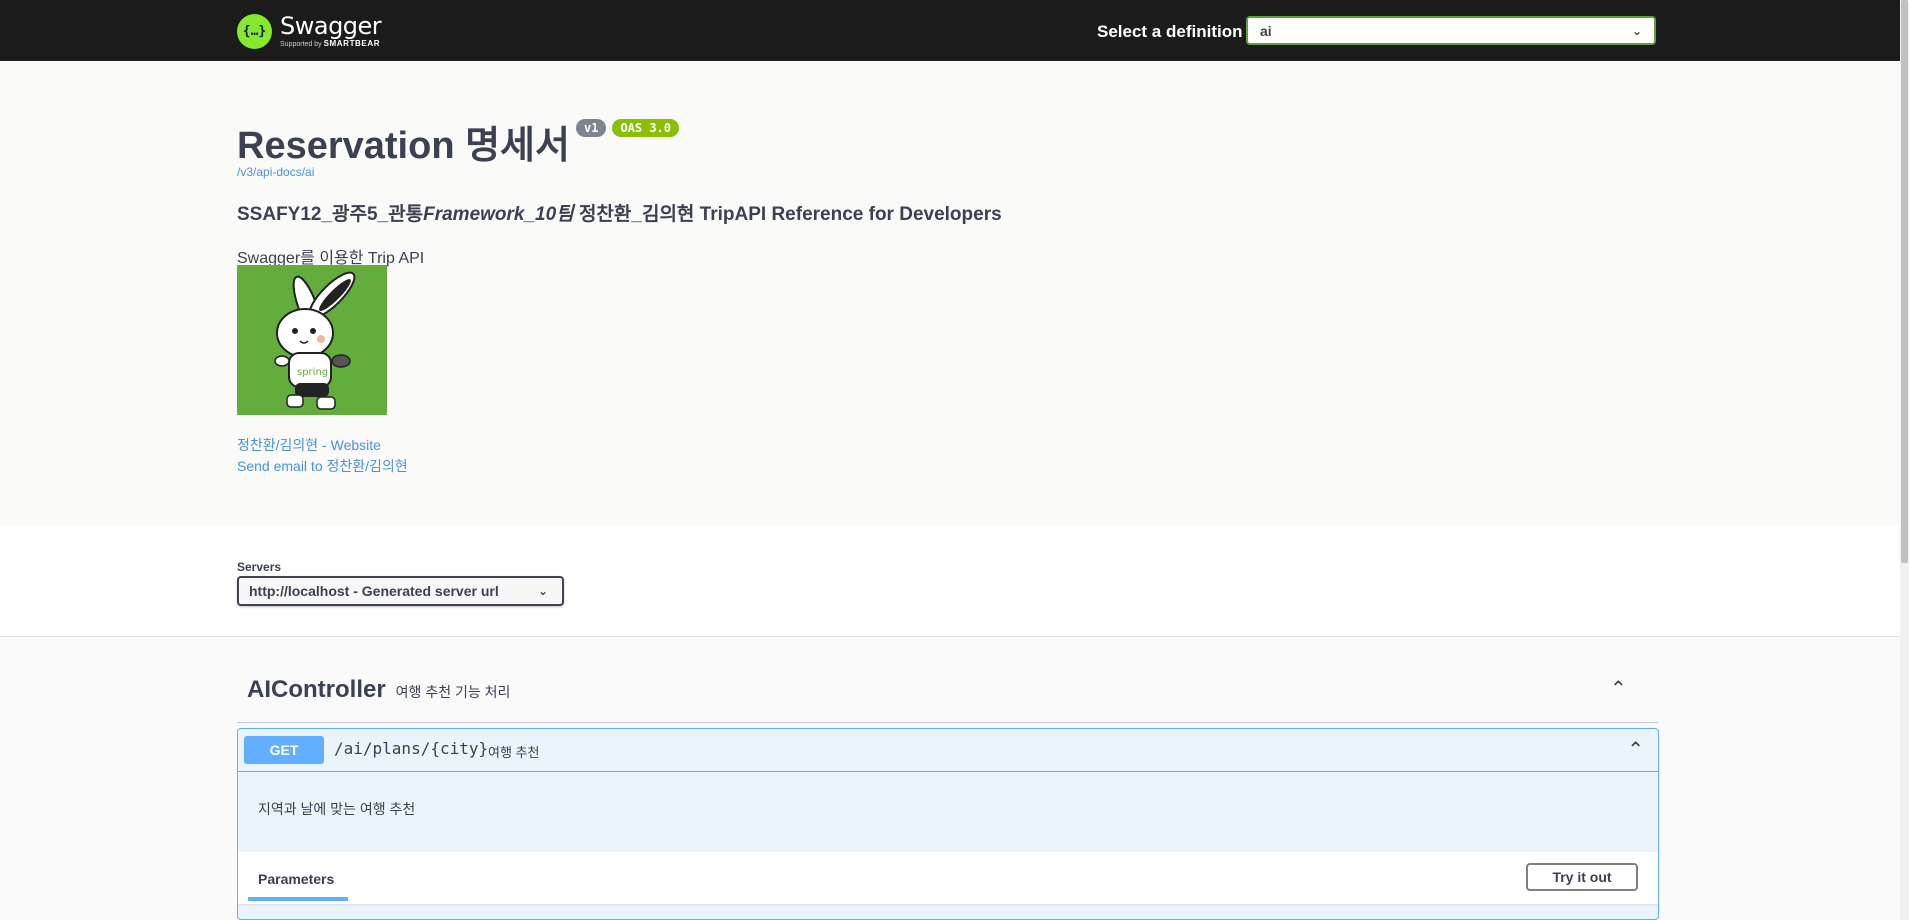 Image resolution: width=1909 pixels, height=920 pixels. I want to click on vertical-scrollbar, so click(1904, 460).